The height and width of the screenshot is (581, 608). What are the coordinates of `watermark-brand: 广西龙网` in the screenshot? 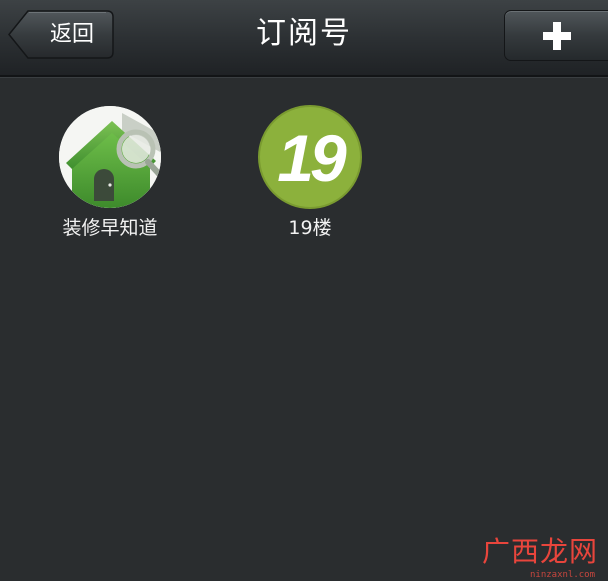 It's located at (539, 551).